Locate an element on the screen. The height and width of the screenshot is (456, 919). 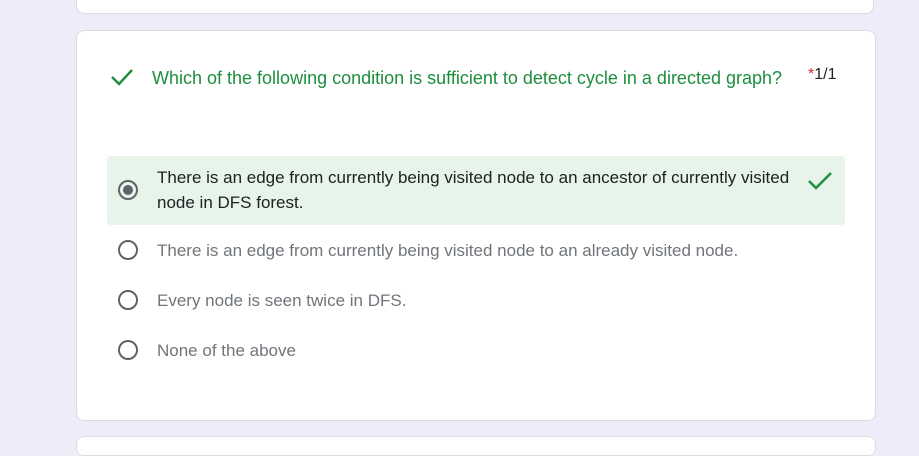
correct-check-icon is located at coordinates (820, 181).